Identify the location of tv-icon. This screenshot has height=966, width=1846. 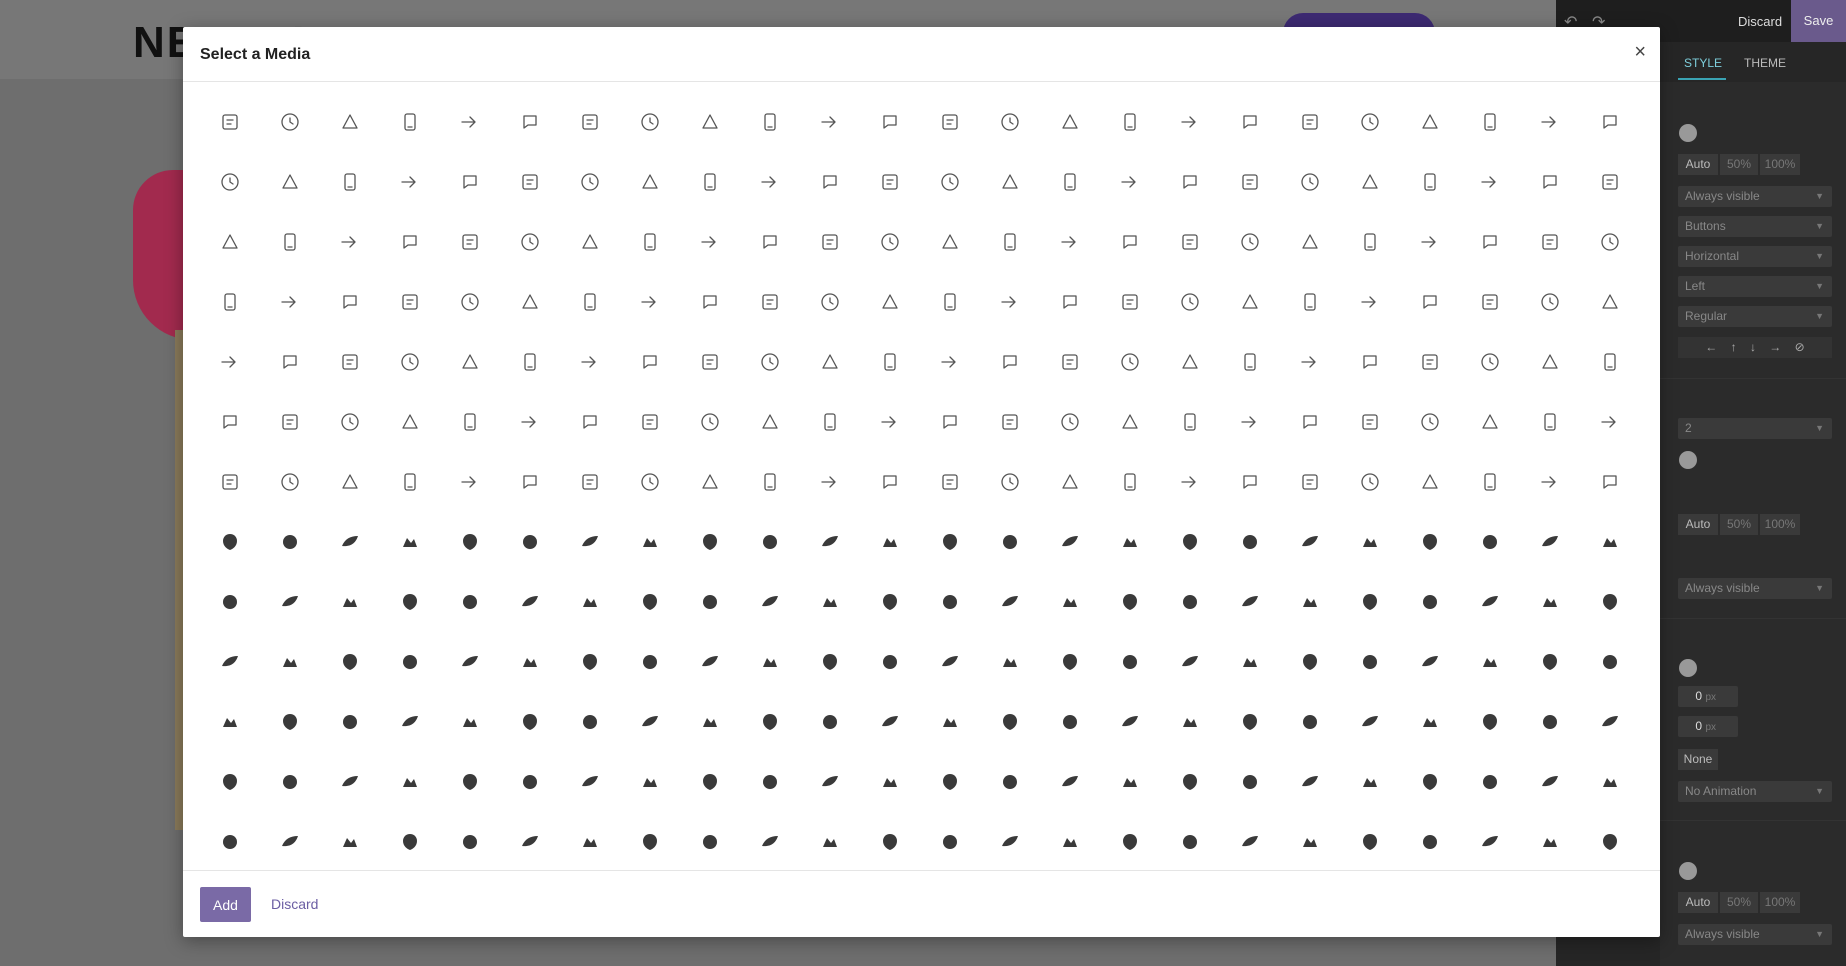
(950, 122).